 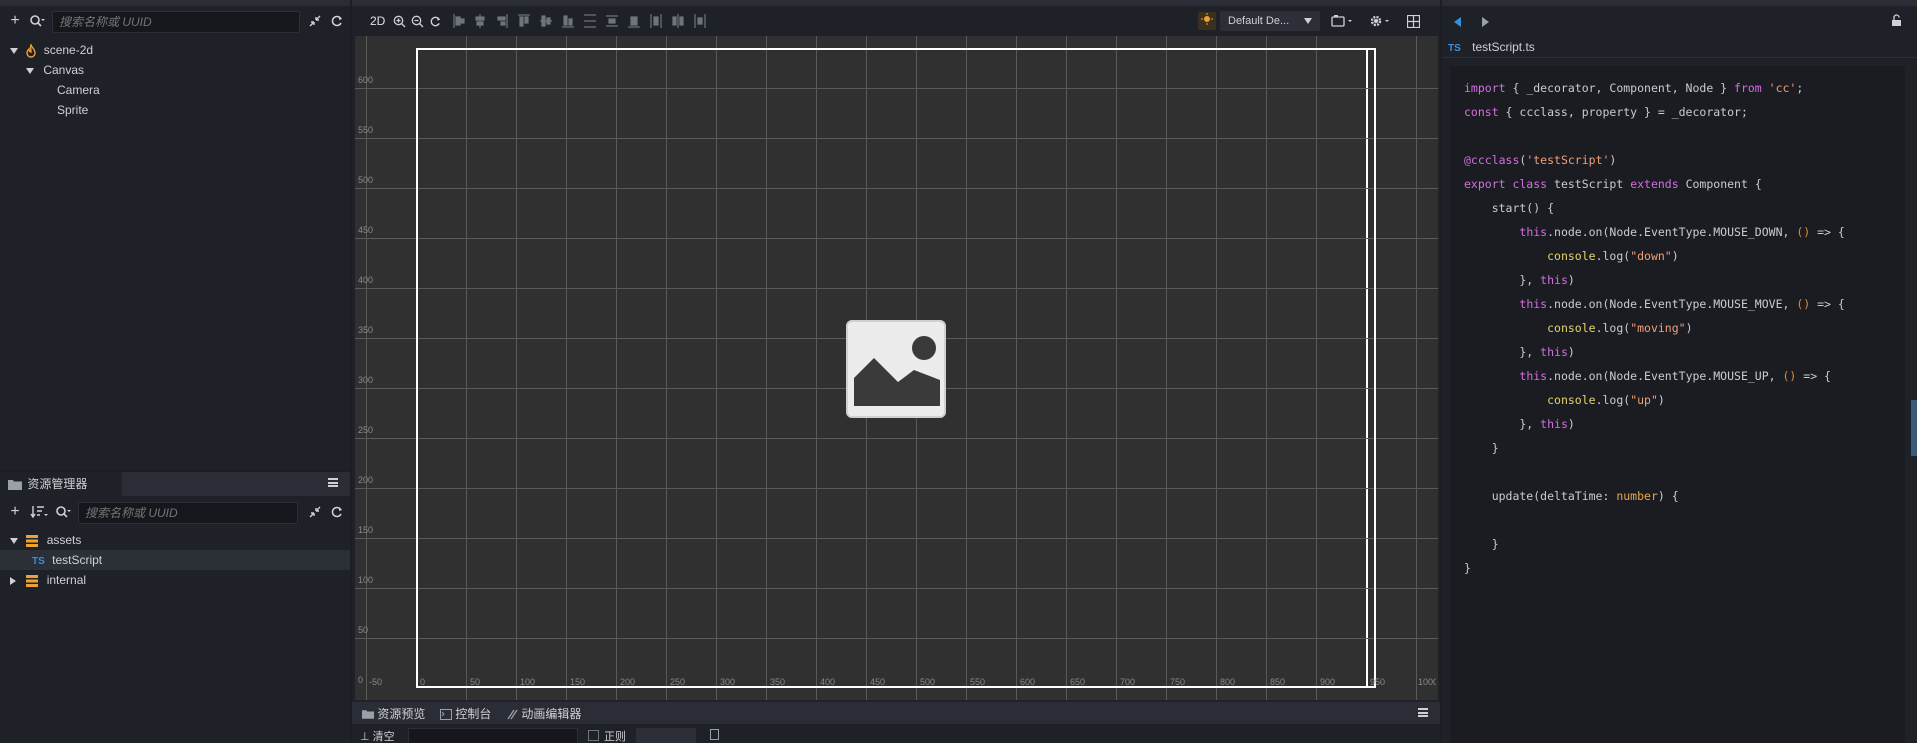 I want to click on copy-icon, so click(x=714, y=734).